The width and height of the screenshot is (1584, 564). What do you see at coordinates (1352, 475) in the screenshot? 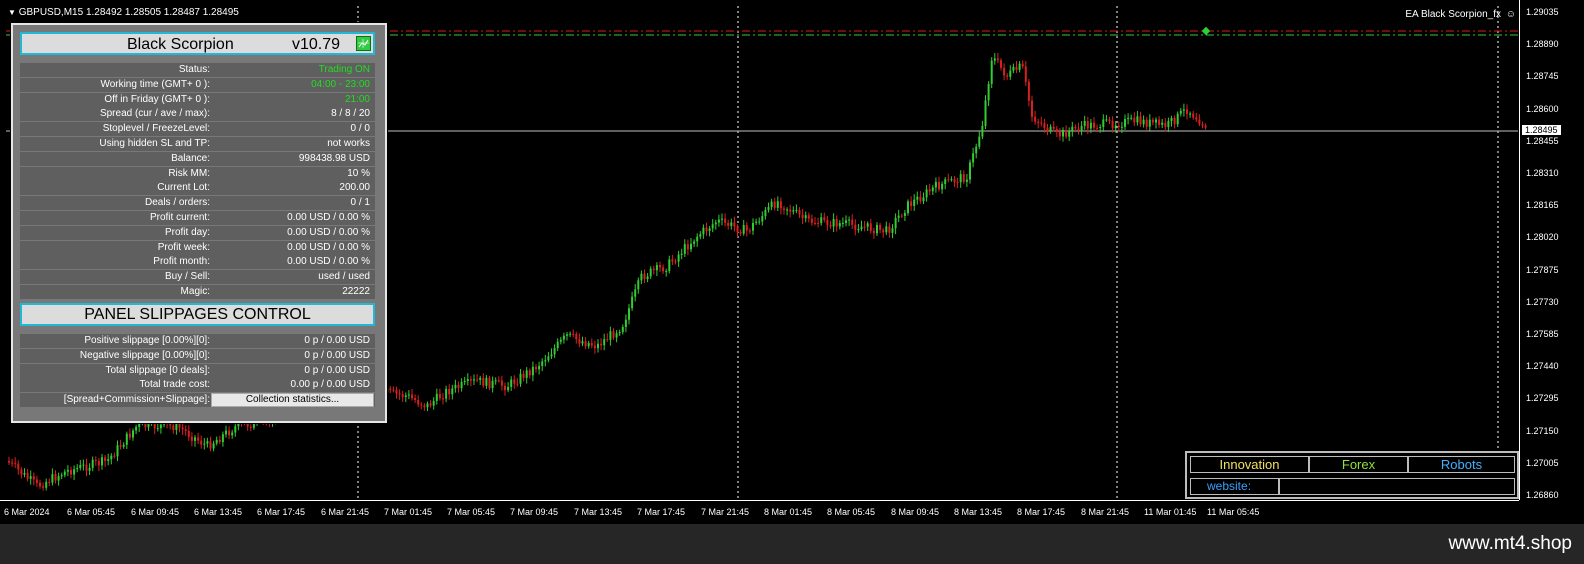
I see `brand-box: Innovation Forex Robots website:` at bounding box center [1352, 475].